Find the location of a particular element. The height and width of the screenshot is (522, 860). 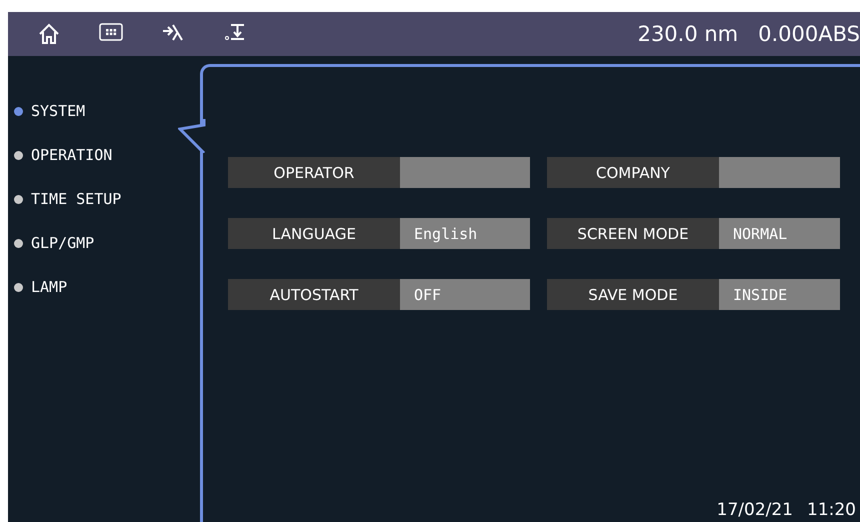

setting-label: AUTOSTART is located at coordinates (314, 294).